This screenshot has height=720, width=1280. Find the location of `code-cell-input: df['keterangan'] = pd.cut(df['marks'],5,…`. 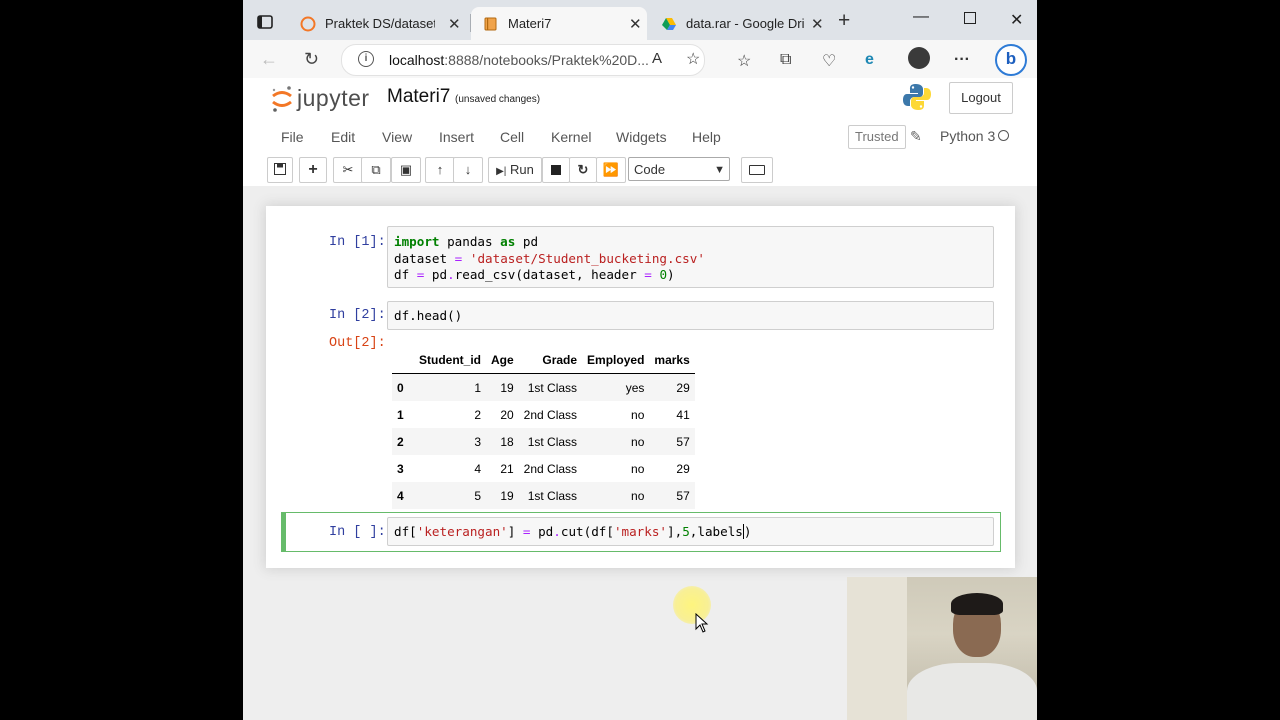

code-cell-input: df['keterangan'] = pd.cut(df['marks'],5,… is located at coordinates (690, 531).